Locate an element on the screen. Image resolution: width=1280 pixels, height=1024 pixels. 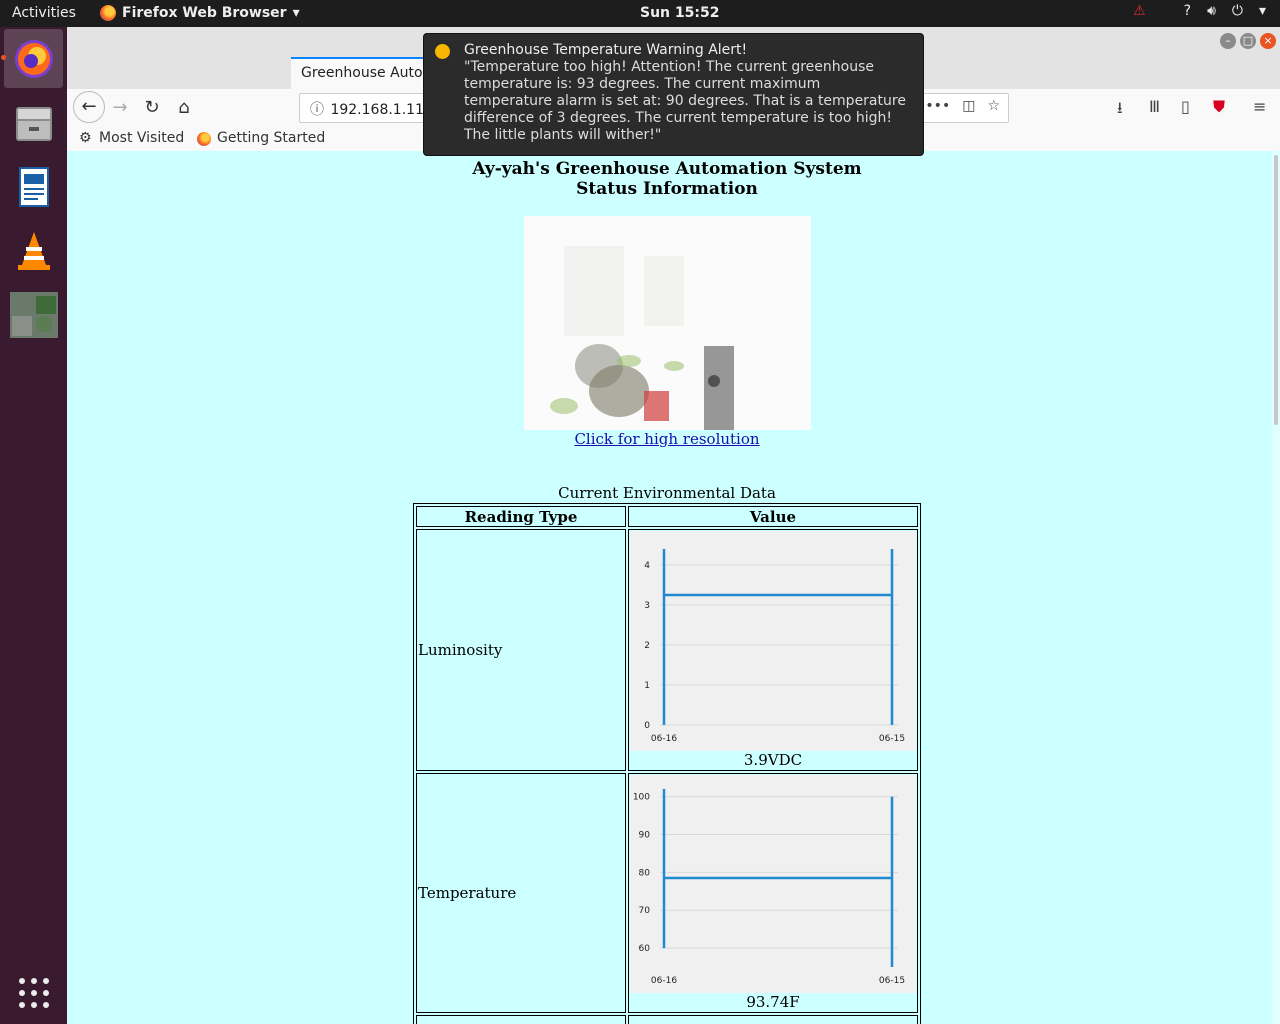
bookmark-star-icon: ☆ is located at coordinates (993, 106).